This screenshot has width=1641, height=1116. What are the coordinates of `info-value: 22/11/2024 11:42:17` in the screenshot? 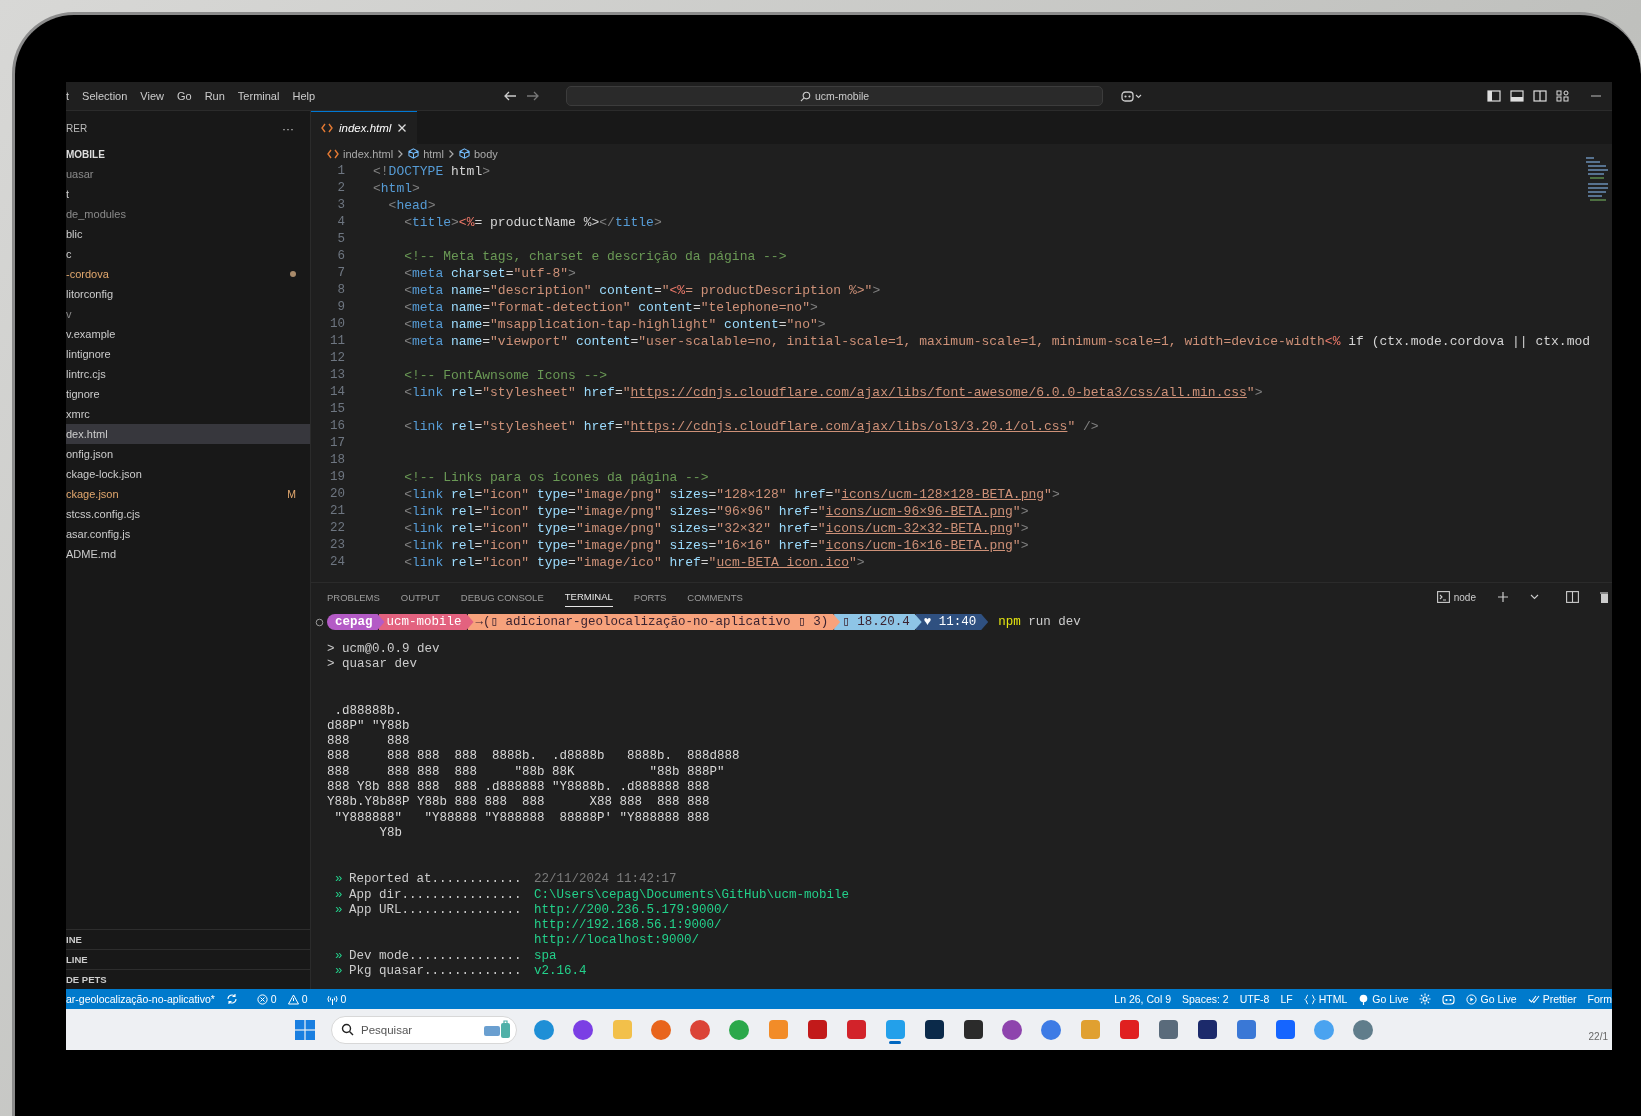 It's located at (605, 880).